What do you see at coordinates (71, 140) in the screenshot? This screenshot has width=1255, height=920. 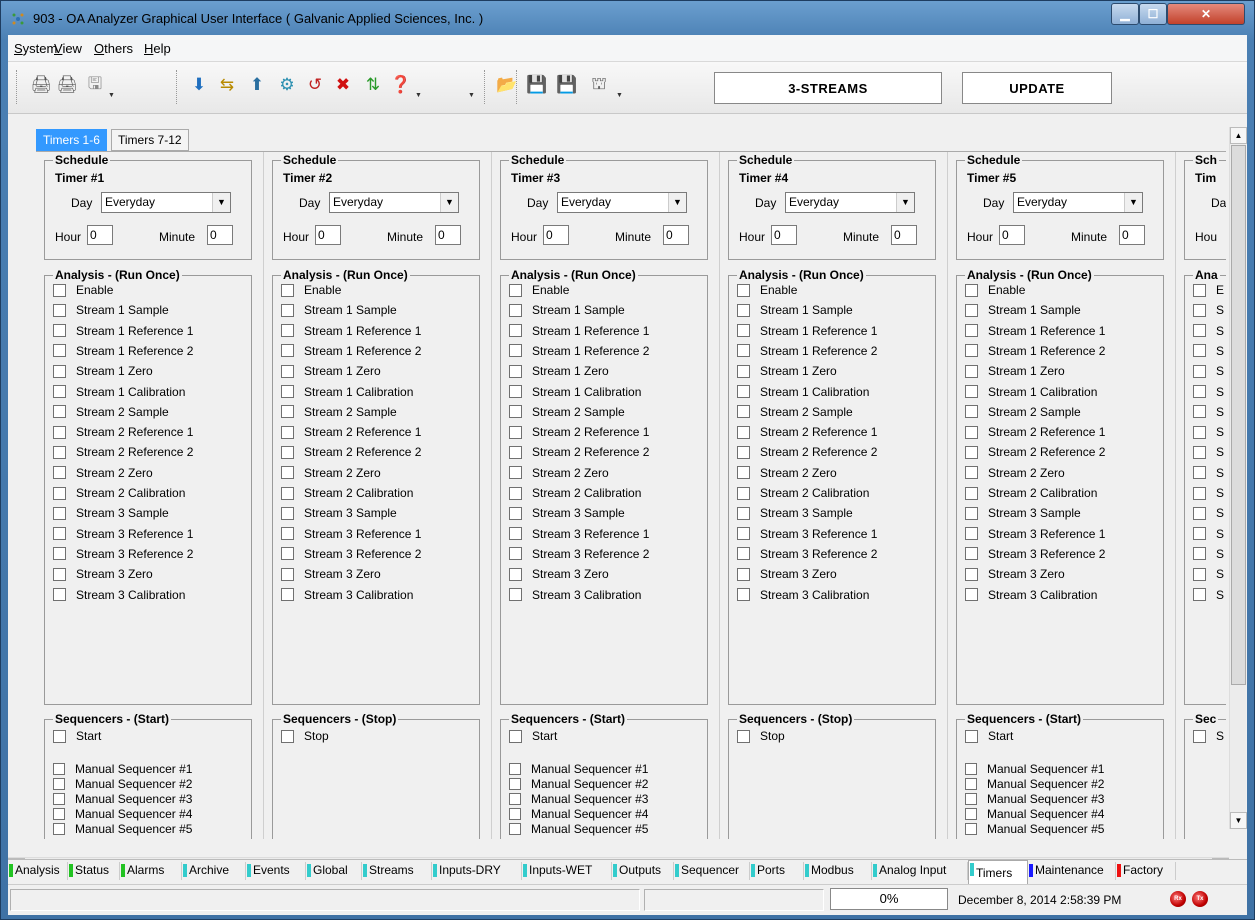 I see `tab-timers-1-6: Timers 1-6` at bounding box center [71, 140].